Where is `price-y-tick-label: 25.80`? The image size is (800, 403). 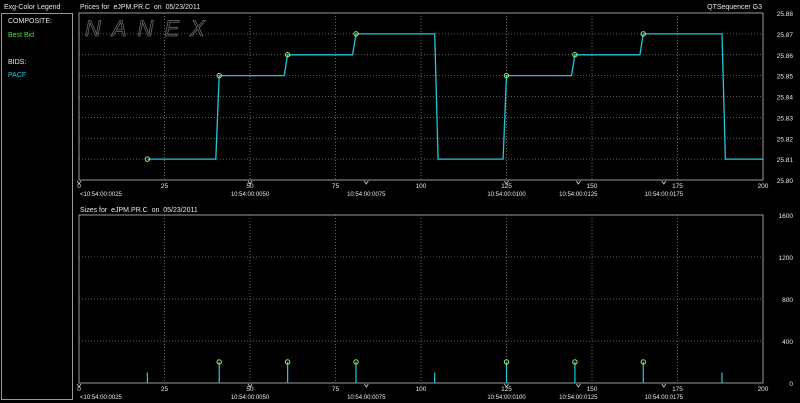
price-y-tick-label: 25.80 is located at coordinates (785, 181).